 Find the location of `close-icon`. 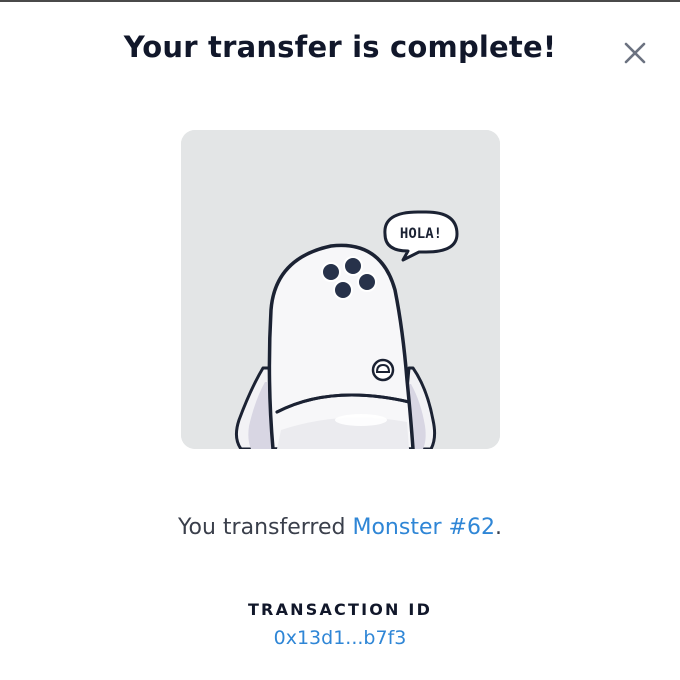

close-icon is located at coordinates (635, 53).